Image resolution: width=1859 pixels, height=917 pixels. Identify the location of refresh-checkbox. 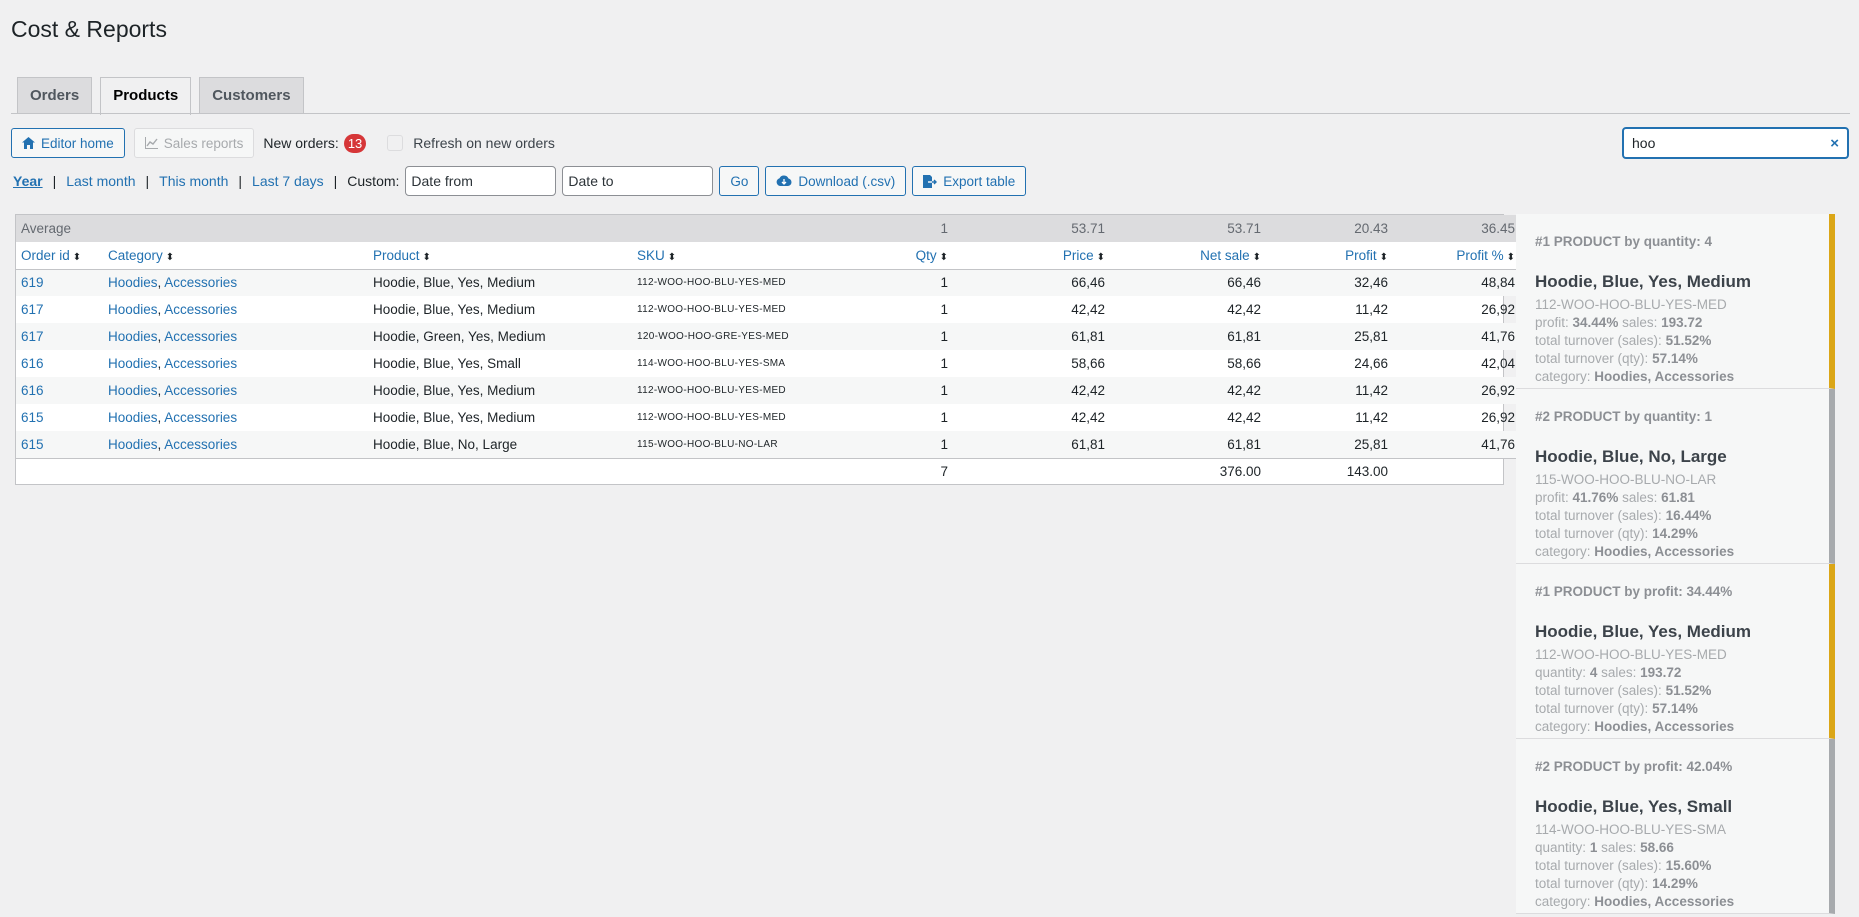
(395, 143).